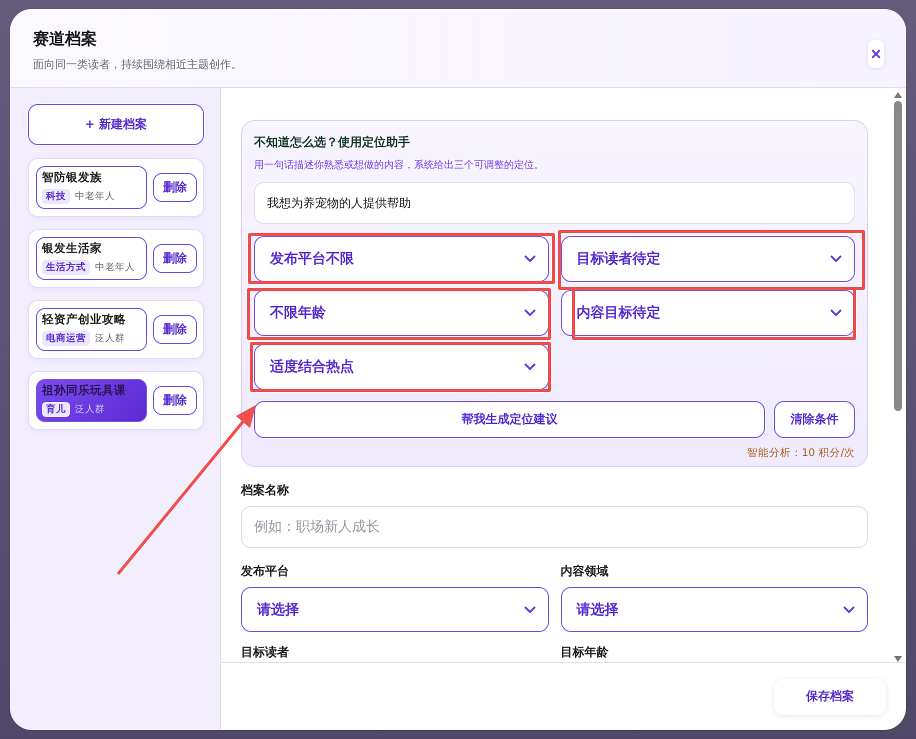 This screenshot has height=739, width=916. I want to click on category-tag: 生活方式, so click(66, 267).